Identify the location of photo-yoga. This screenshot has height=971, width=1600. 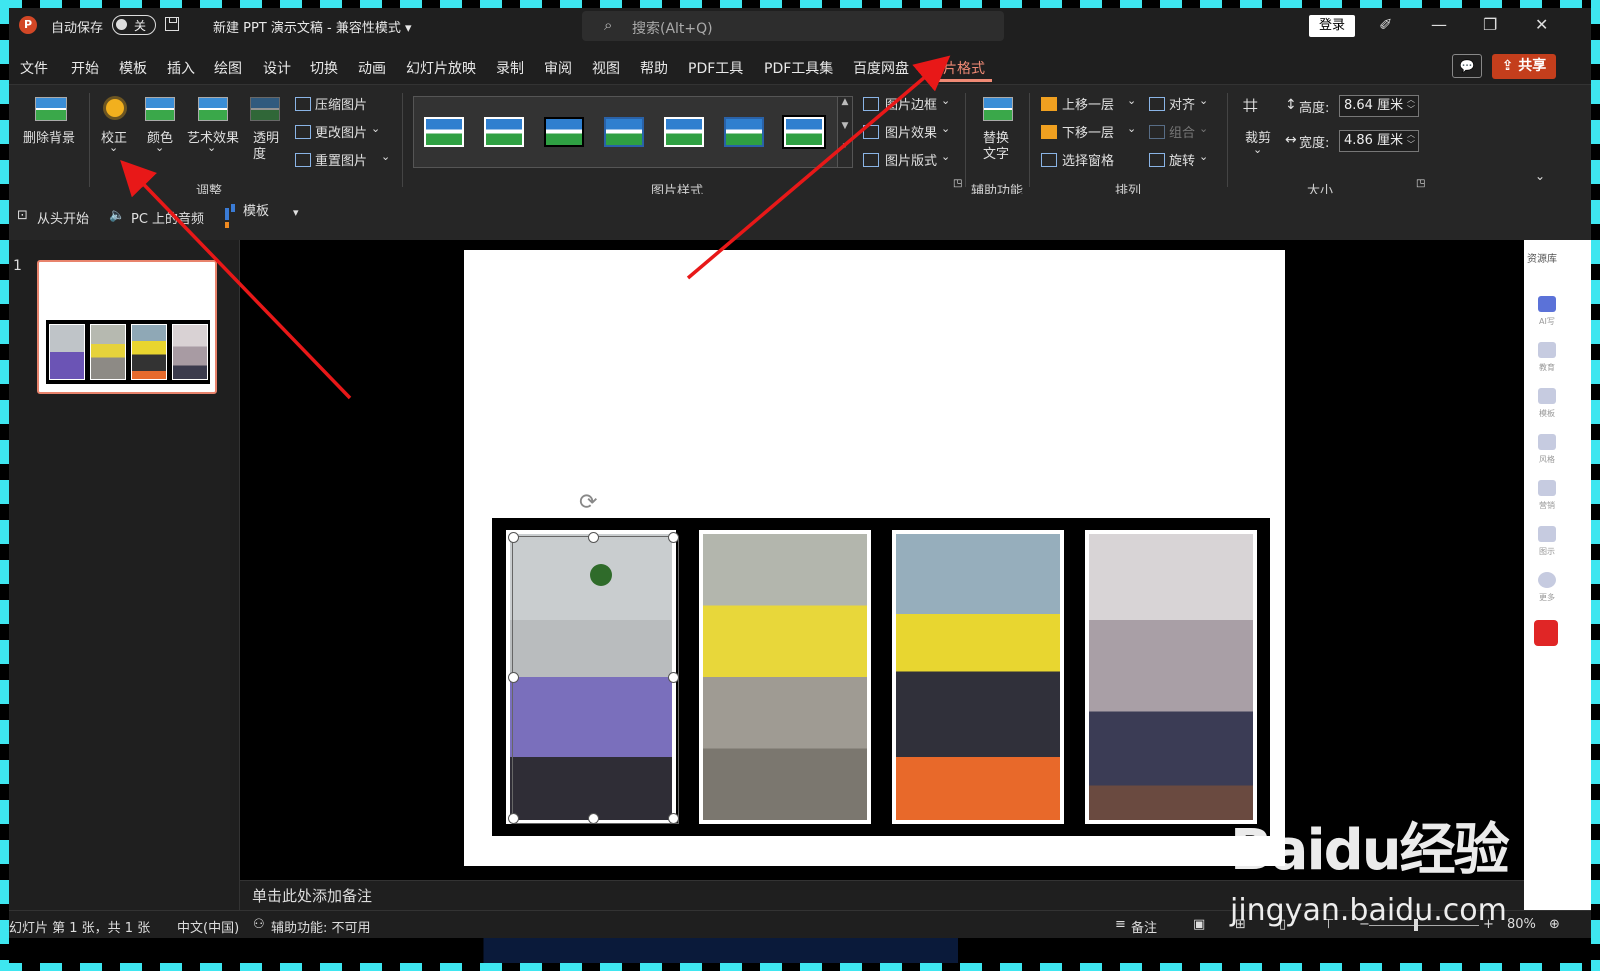
(978, 677).